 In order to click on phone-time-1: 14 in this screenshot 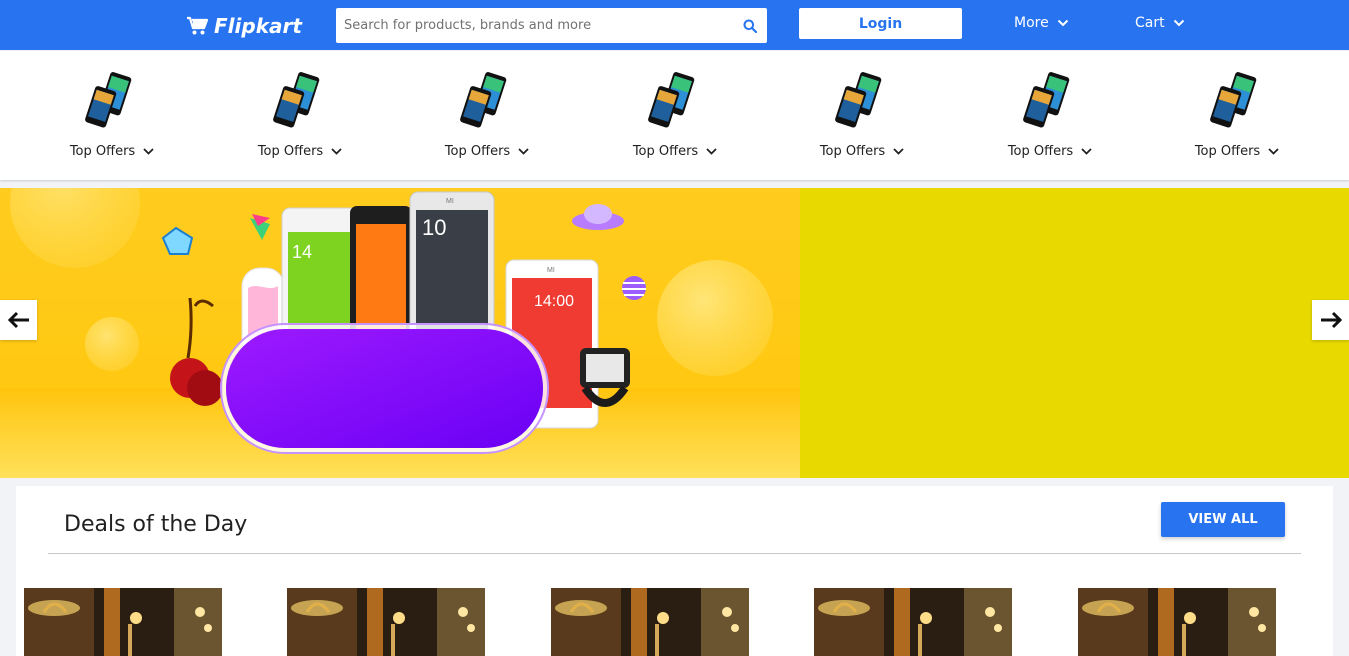, I will do `click(302, 252)`.